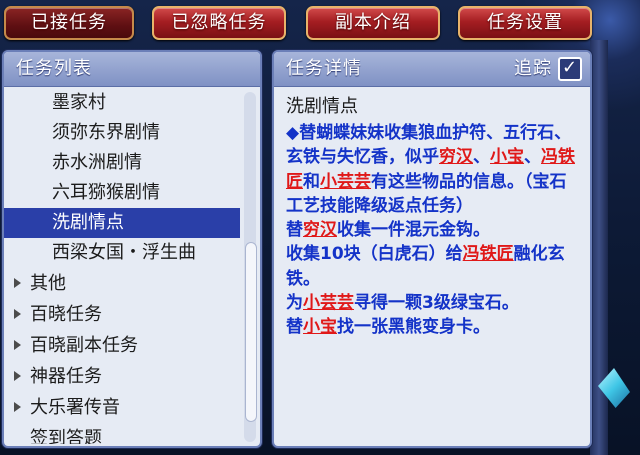 This screenshot has height=455, width=640. Describe the element at coordinates (525, 23) in the screenshot. I see `tab-quest-settings: 任务设置` at that location.